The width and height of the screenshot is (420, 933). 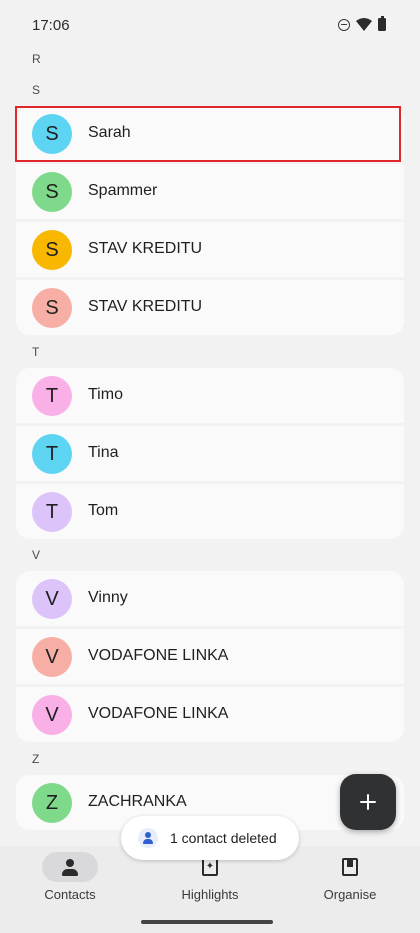 What do you see at coordinates (344, 24) in the screenshot?
I see `dnd-icon` at bounding box center [344, 24].